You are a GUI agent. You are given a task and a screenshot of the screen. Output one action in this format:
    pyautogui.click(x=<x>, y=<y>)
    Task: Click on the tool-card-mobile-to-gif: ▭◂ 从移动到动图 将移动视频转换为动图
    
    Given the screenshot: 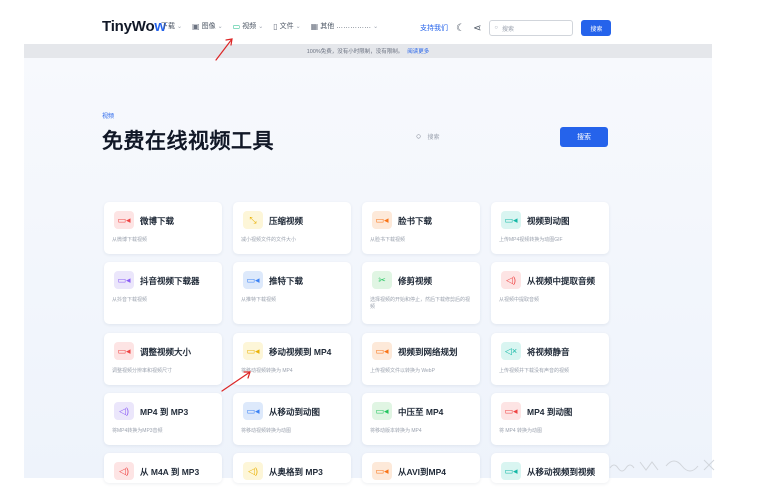 What is the action you would take?
    pyautogui.click(x=292, y=419)
    